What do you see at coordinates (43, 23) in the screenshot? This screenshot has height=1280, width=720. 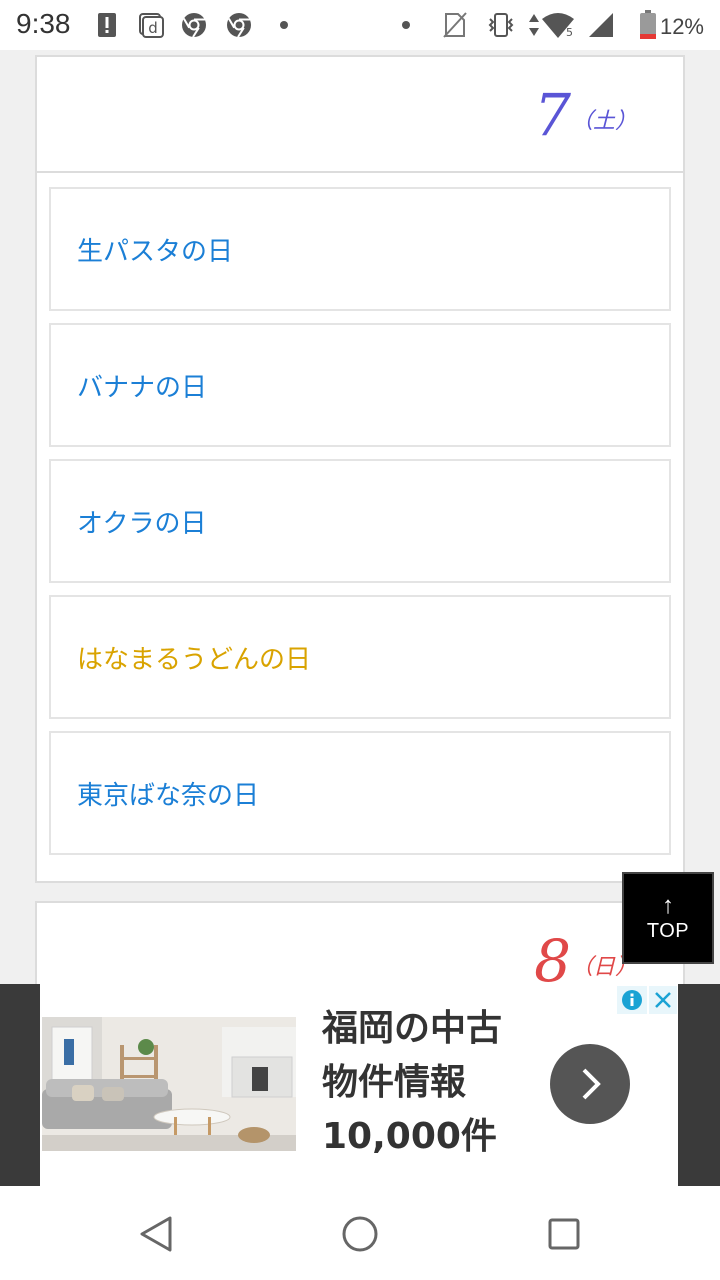 I see `clock: 9:38` at bounding box center [43, 23].